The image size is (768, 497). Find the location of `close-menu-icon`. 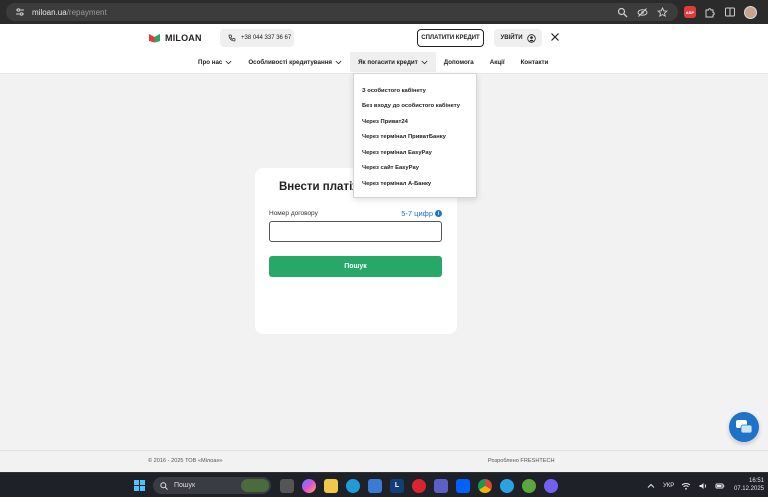

close-menu-icon is located at coordinates (555, 37).